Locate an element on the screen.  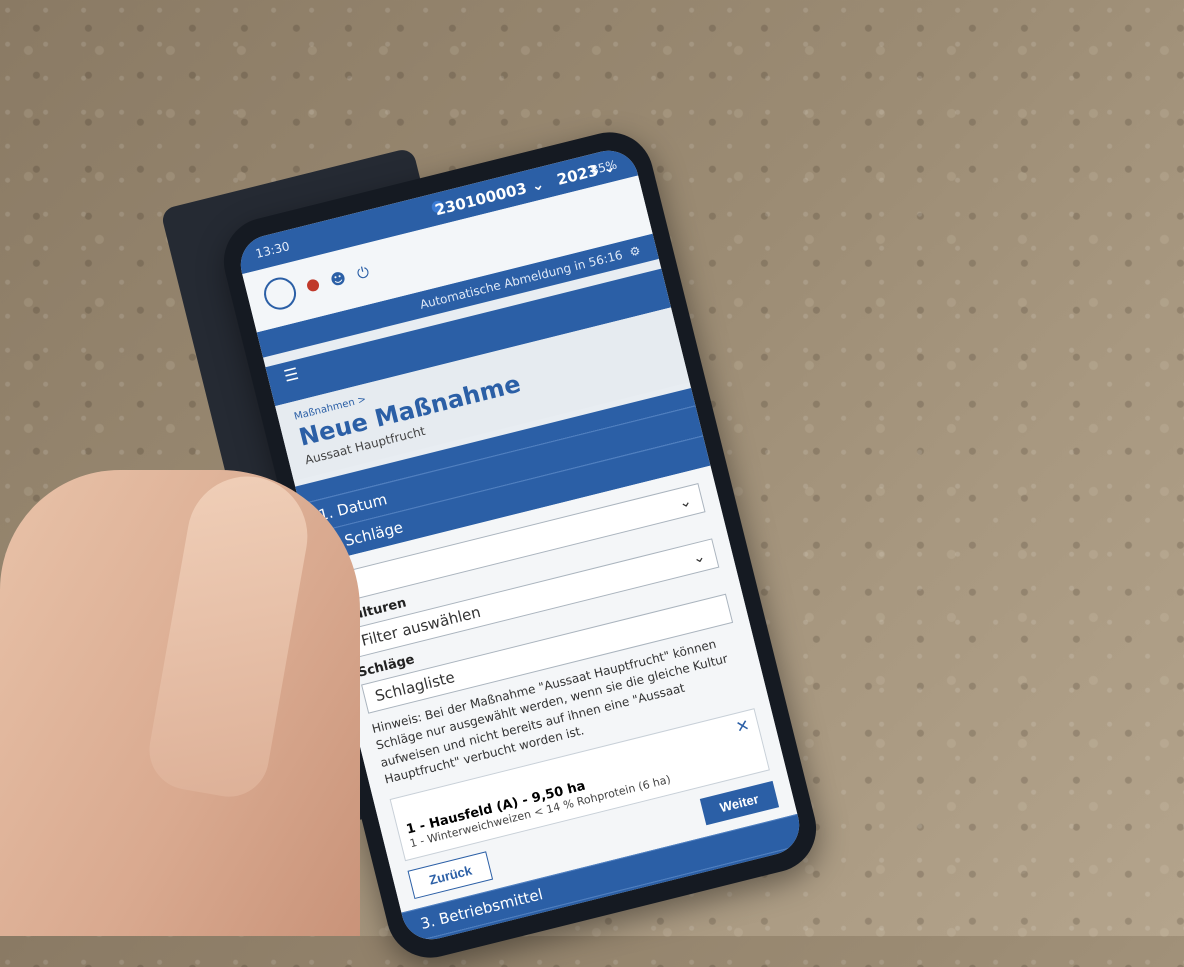
home-icon: ◯ is located at coordinates (624, 938).